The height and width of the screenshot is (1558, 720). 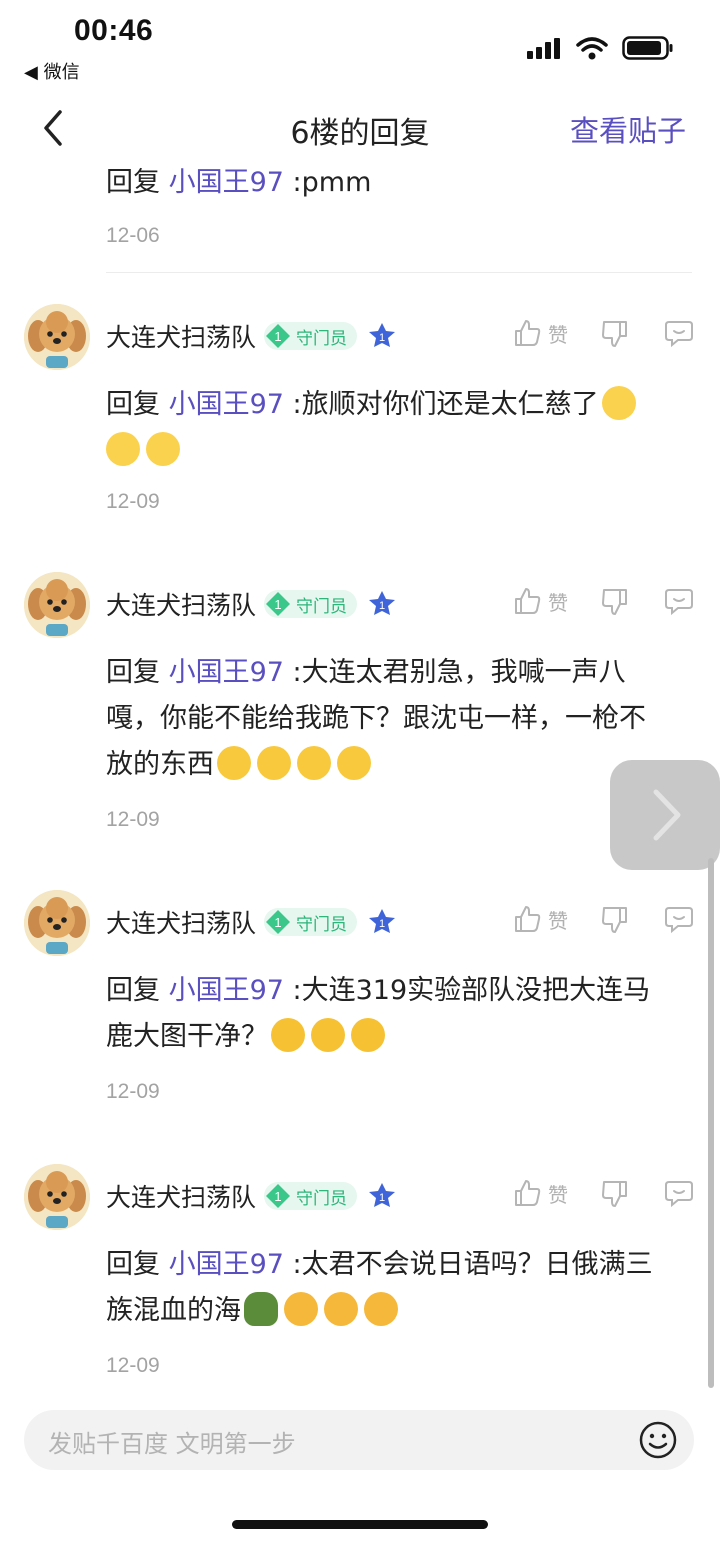 What do you see at coordinates (592, 48) in the screenshot?
I see `wifi-icon` at bounding box center [592, 48].